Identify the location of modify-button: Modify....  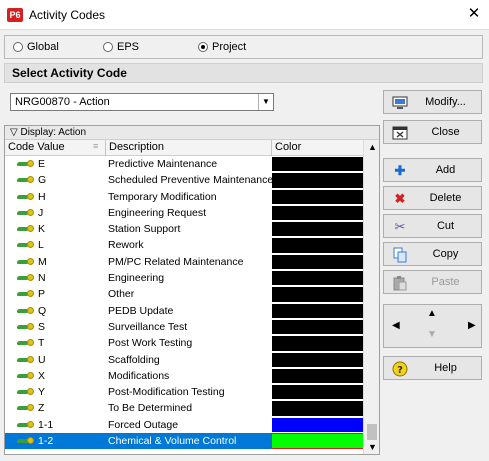
(432, 102).